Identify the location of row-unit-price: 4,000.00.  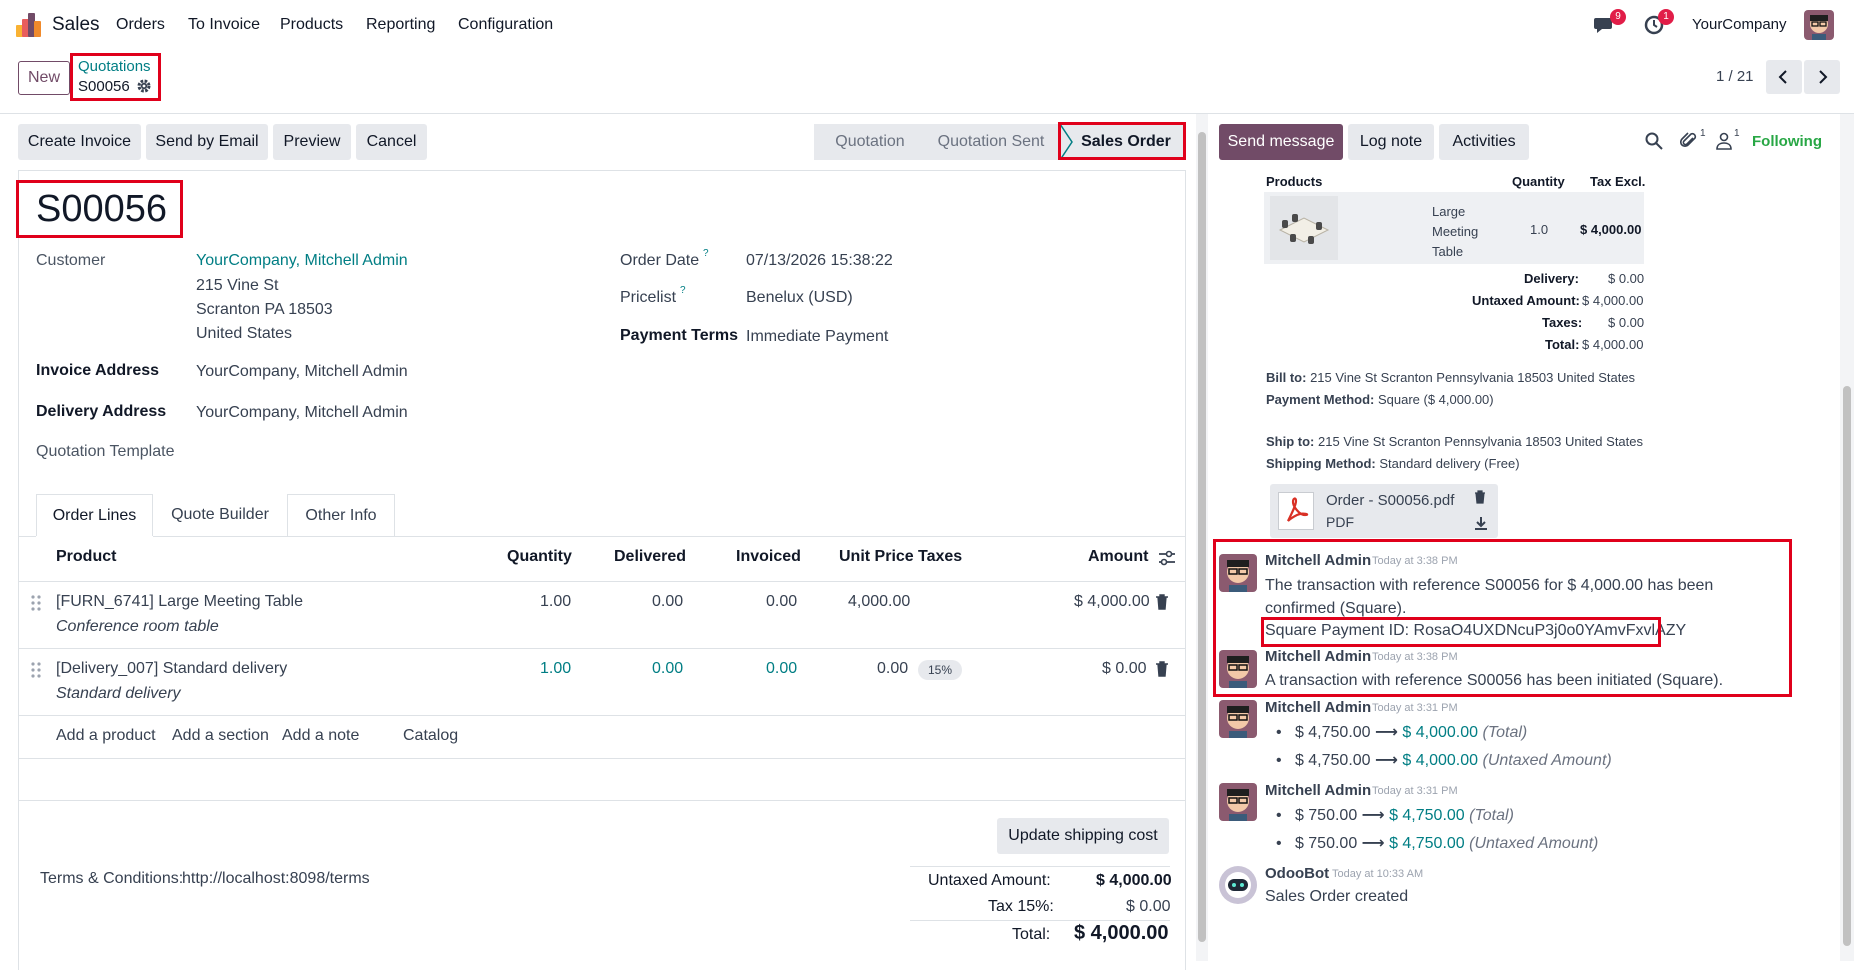
(879, 602).